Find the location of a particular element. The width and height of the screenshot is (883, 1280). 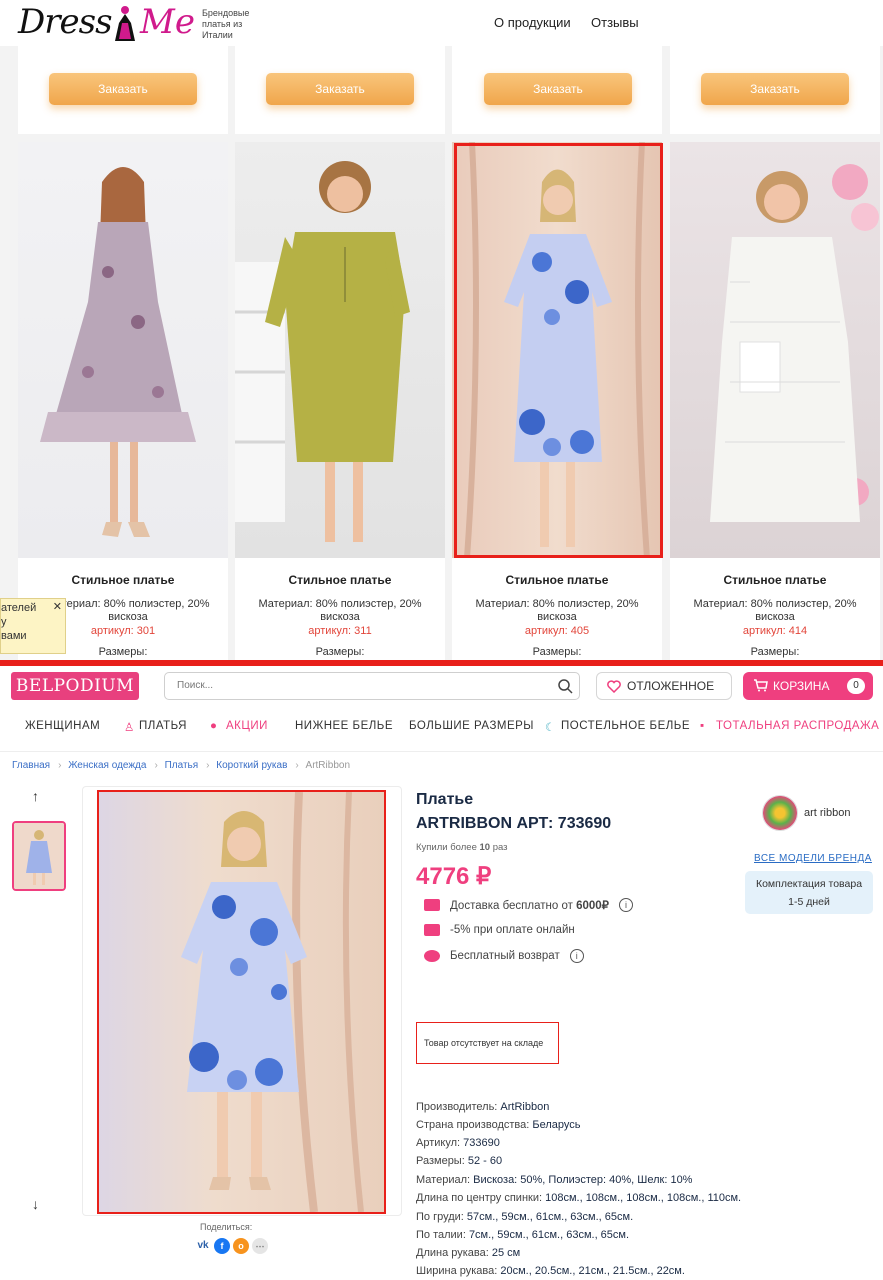

favorites-label: ОТЛОЖЕННОЕ is located at coordinates (671, 686).